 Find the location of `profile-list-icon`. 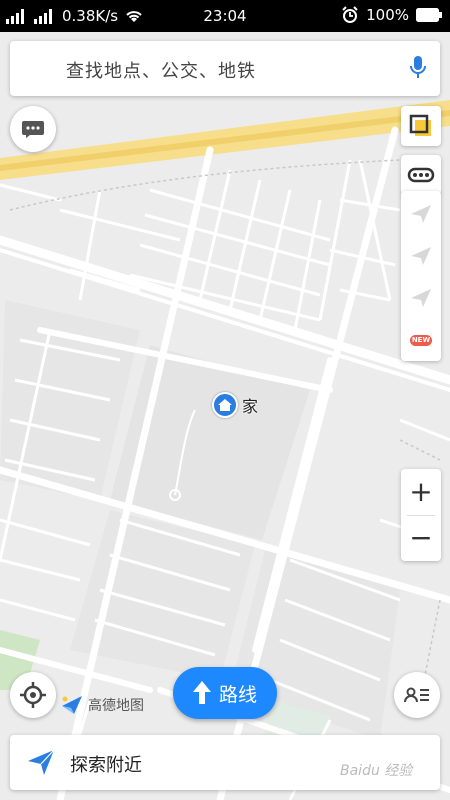

profile-list-icon is located at coordinates (416, 695).